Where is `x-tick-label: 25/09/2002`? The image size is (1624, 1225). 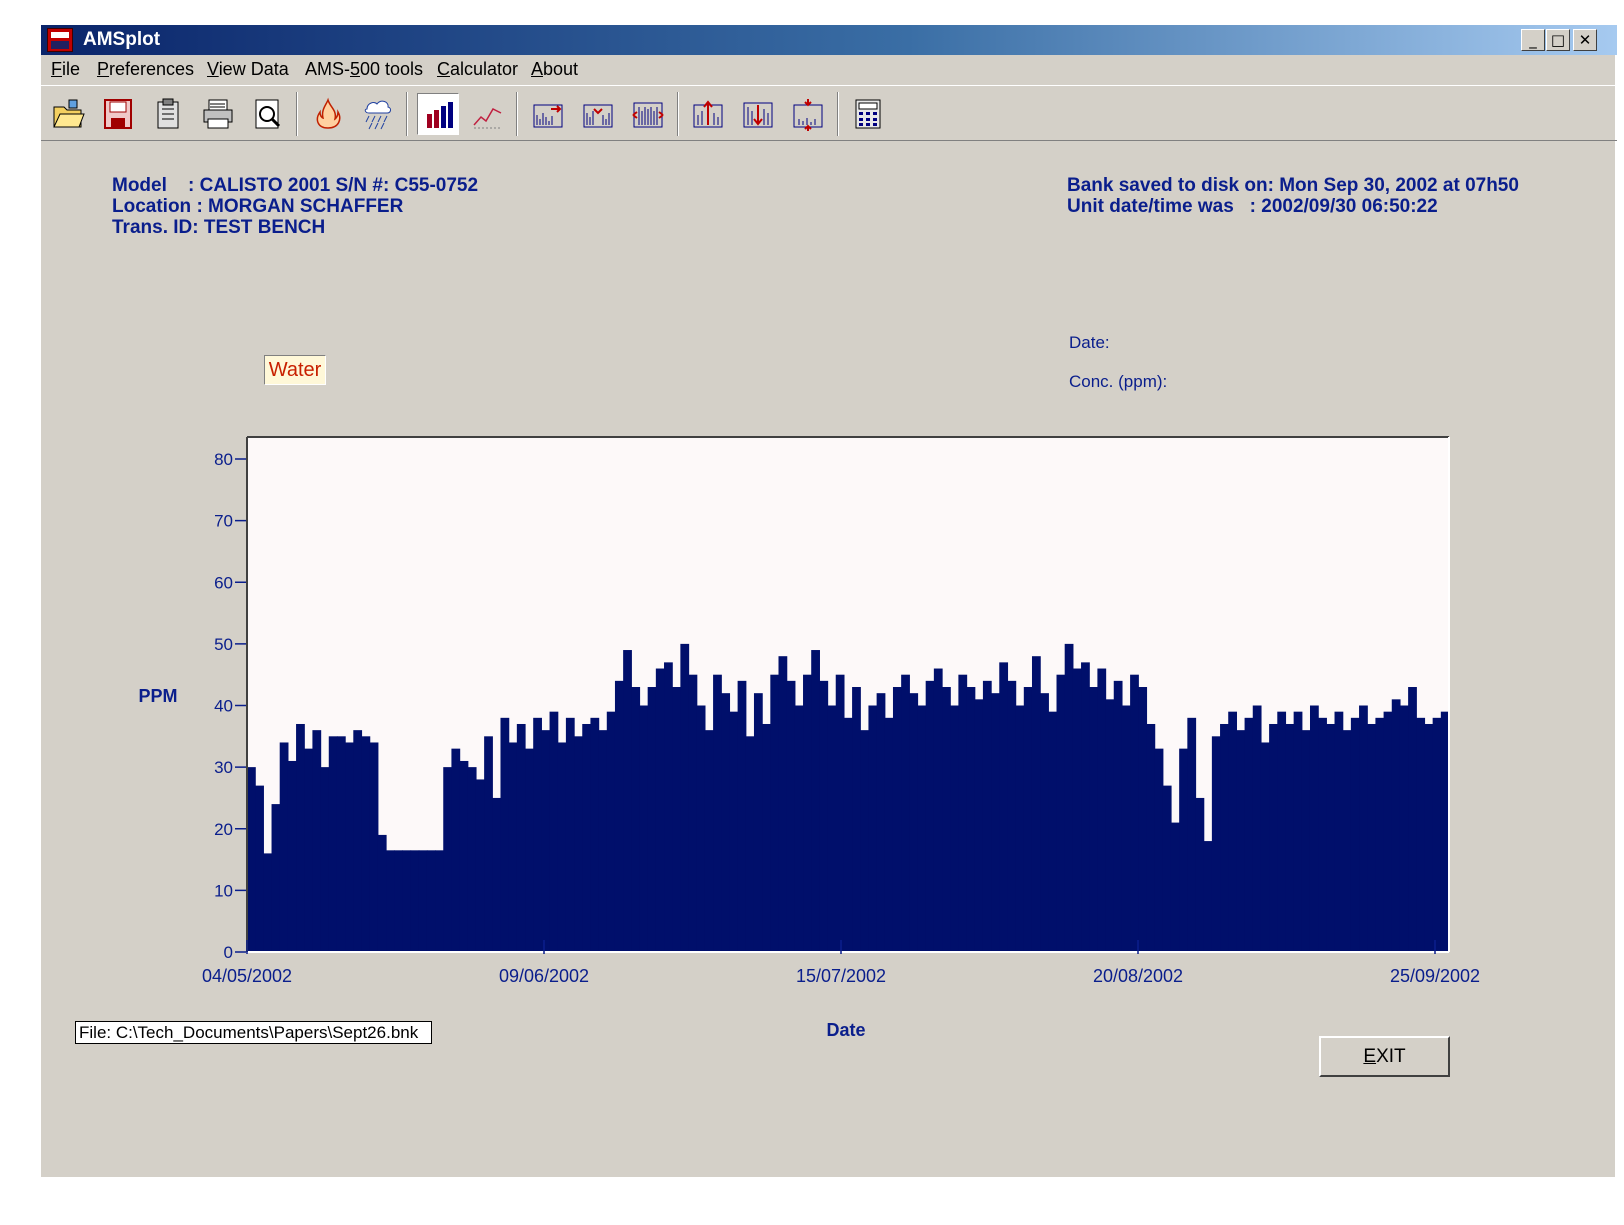
x-tick-label: 25/09/2002 is located at coordinates (1435, 976).